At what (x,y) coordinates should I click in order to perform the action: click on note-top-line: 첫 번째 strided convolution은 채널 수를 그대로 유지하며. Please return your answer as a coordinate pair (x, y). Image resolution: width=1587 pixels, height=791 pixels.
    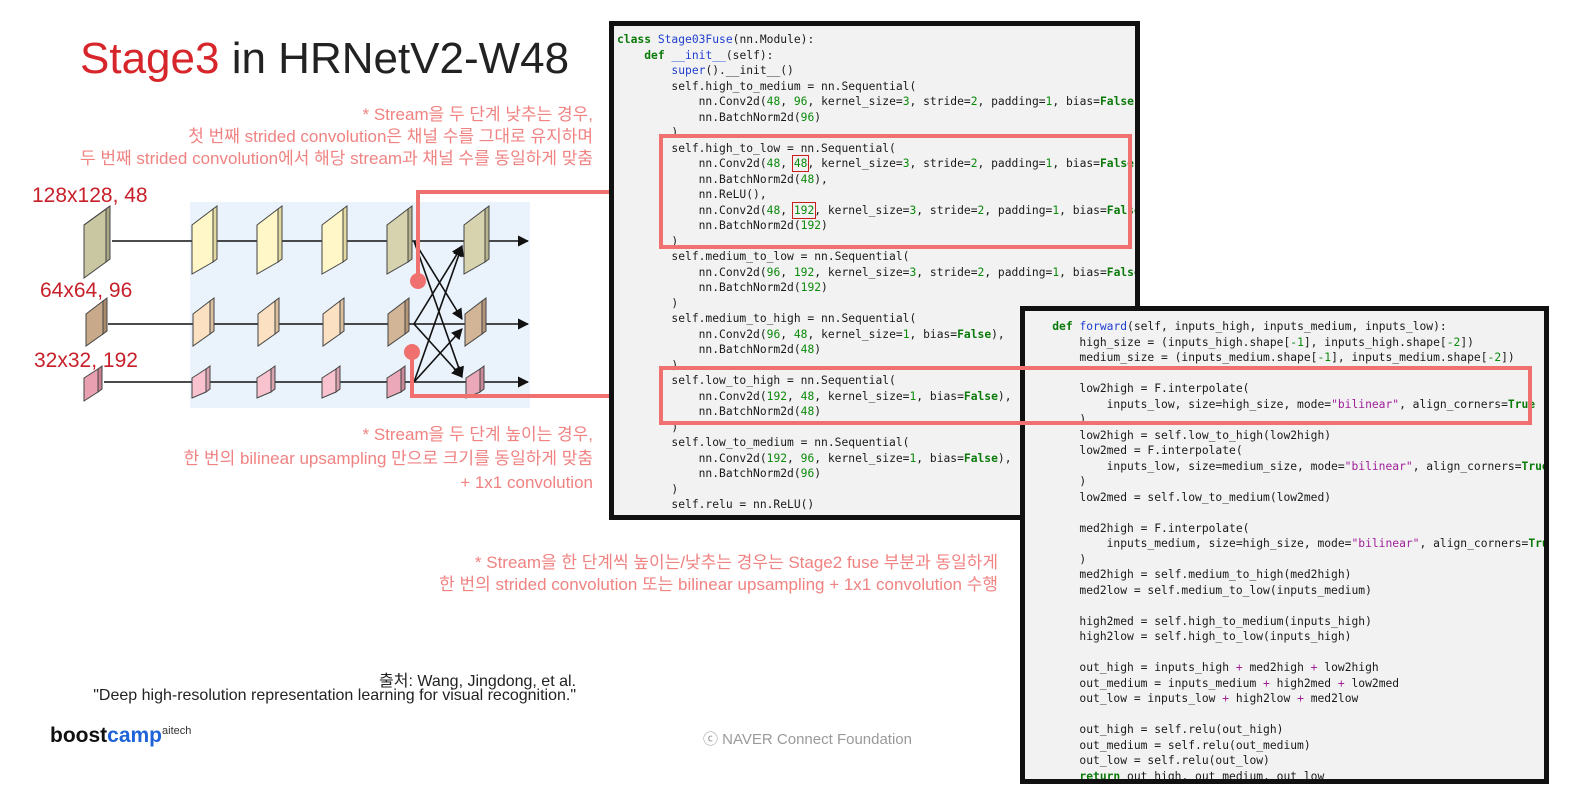
    Looking at the image, I should click on (390, 136).